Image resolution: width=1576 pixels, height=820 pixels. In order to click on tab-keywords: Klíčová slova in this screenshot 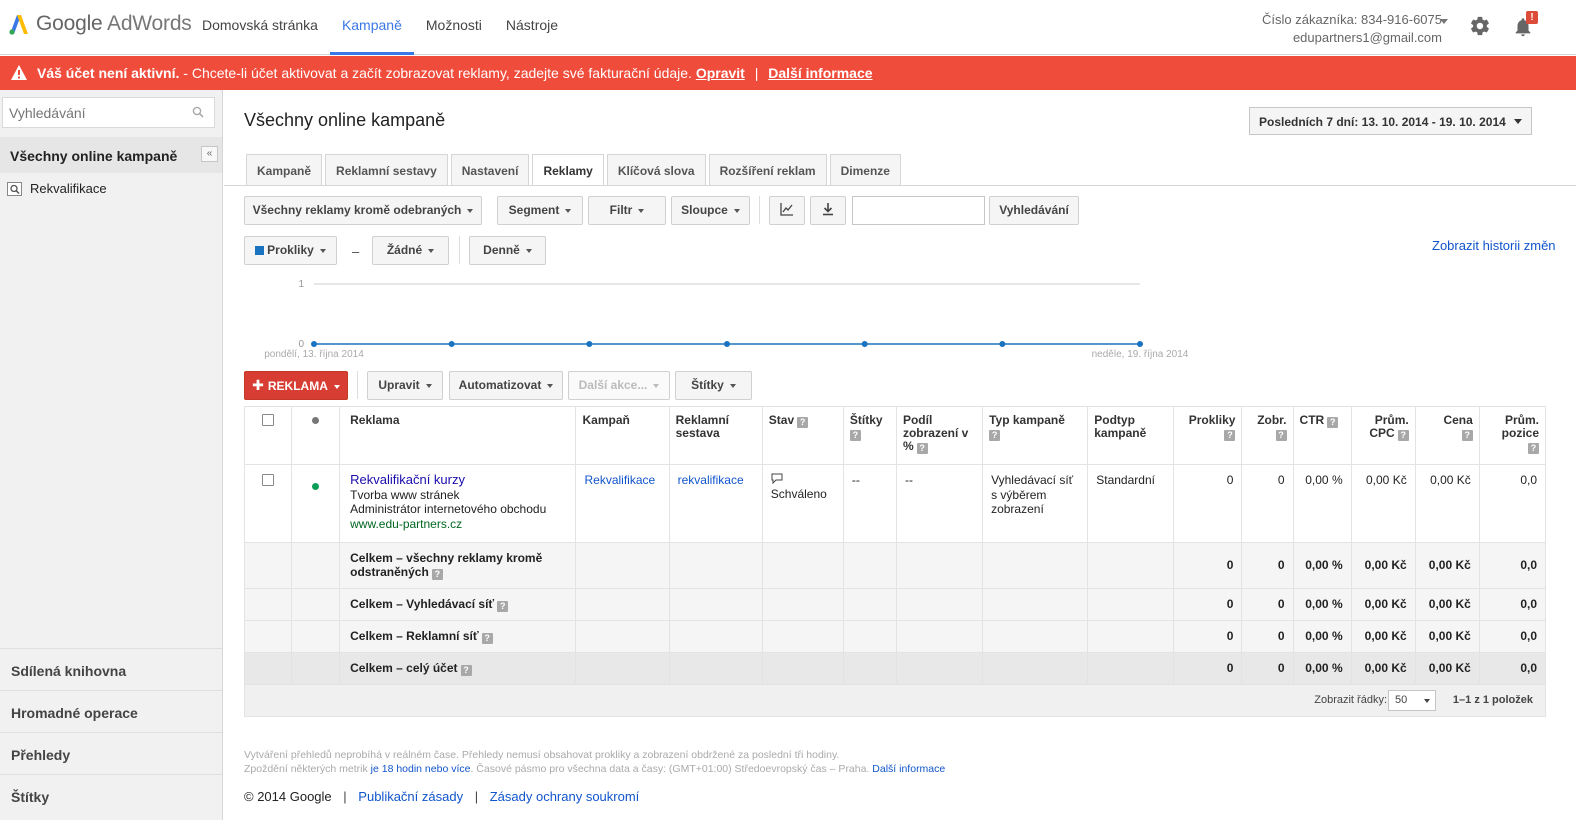, I will do `click(656, 169)`.